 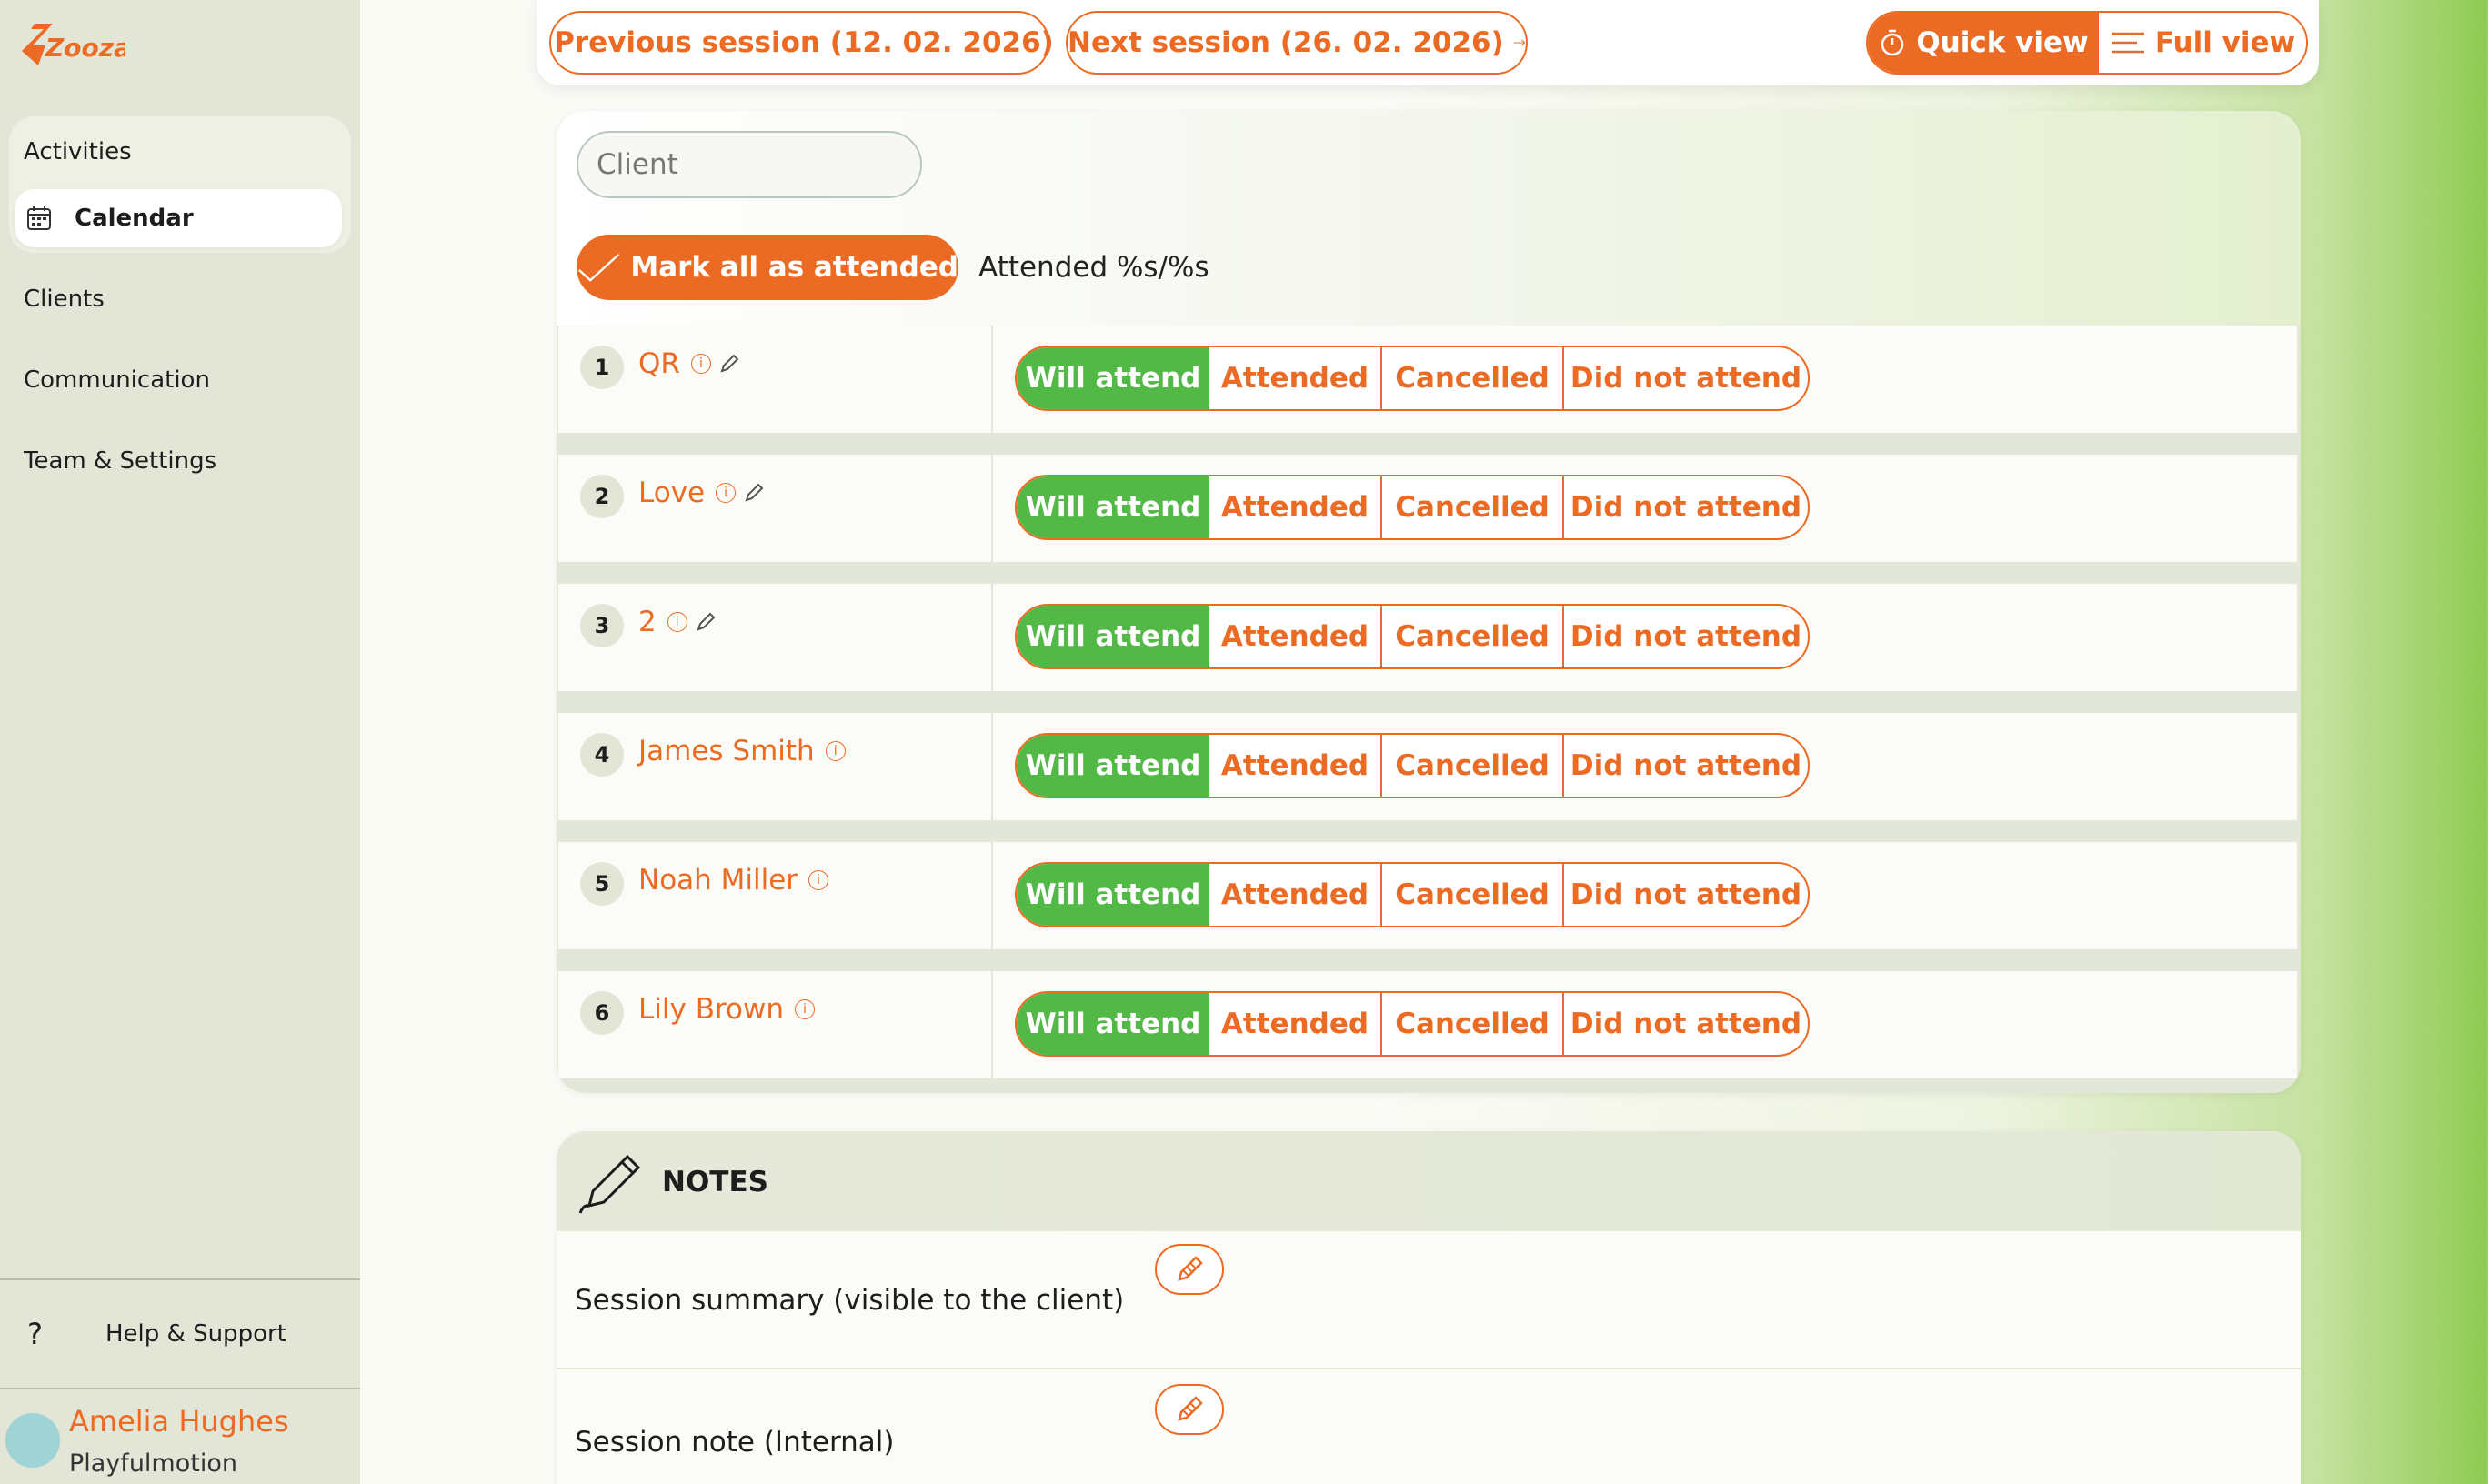 What do you see at coordinates (78, 152) in the screenshot?
I see `sidebar-item-activities: Activities` at bounding box center [78, 152].